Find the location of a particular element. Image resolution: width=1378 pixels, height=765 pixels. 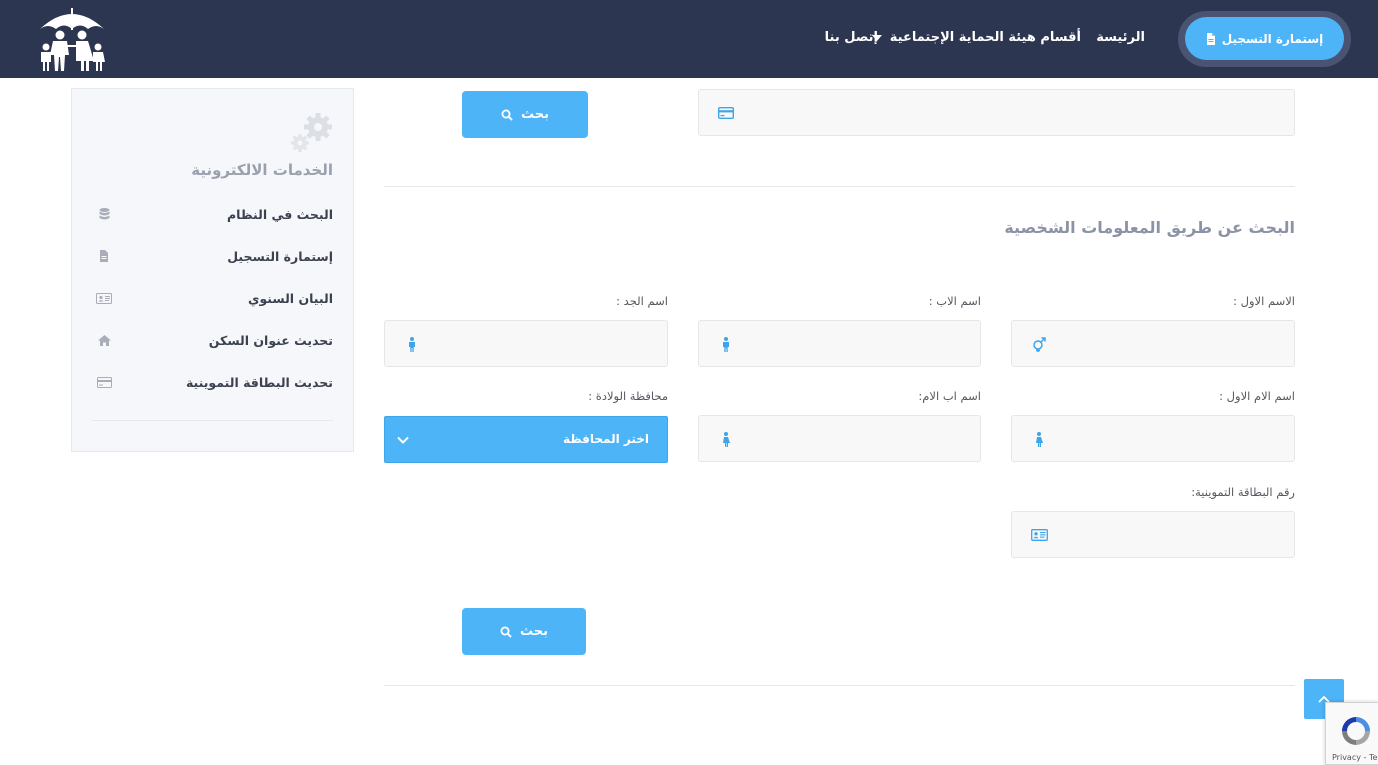

mother-father-name-input is located at coordinates (839, 438).